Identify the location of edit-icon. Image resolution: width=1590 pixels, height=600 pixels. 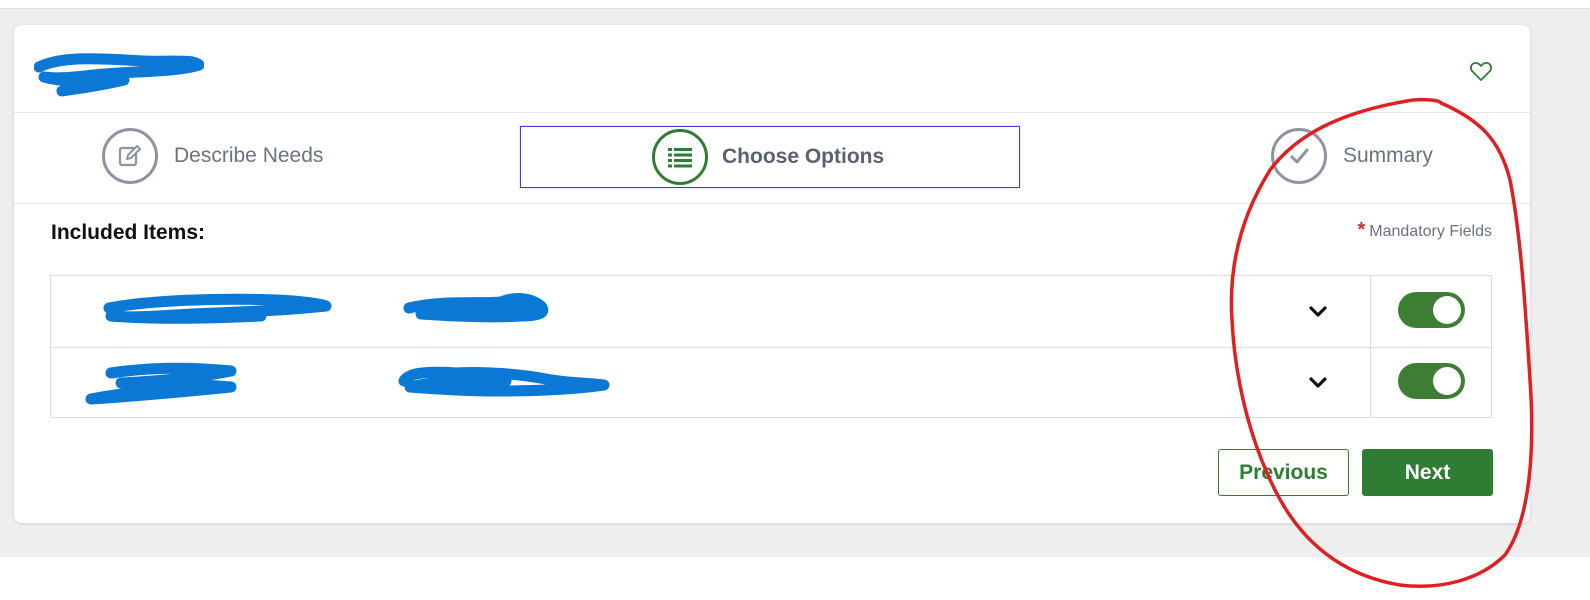
(129, 156).